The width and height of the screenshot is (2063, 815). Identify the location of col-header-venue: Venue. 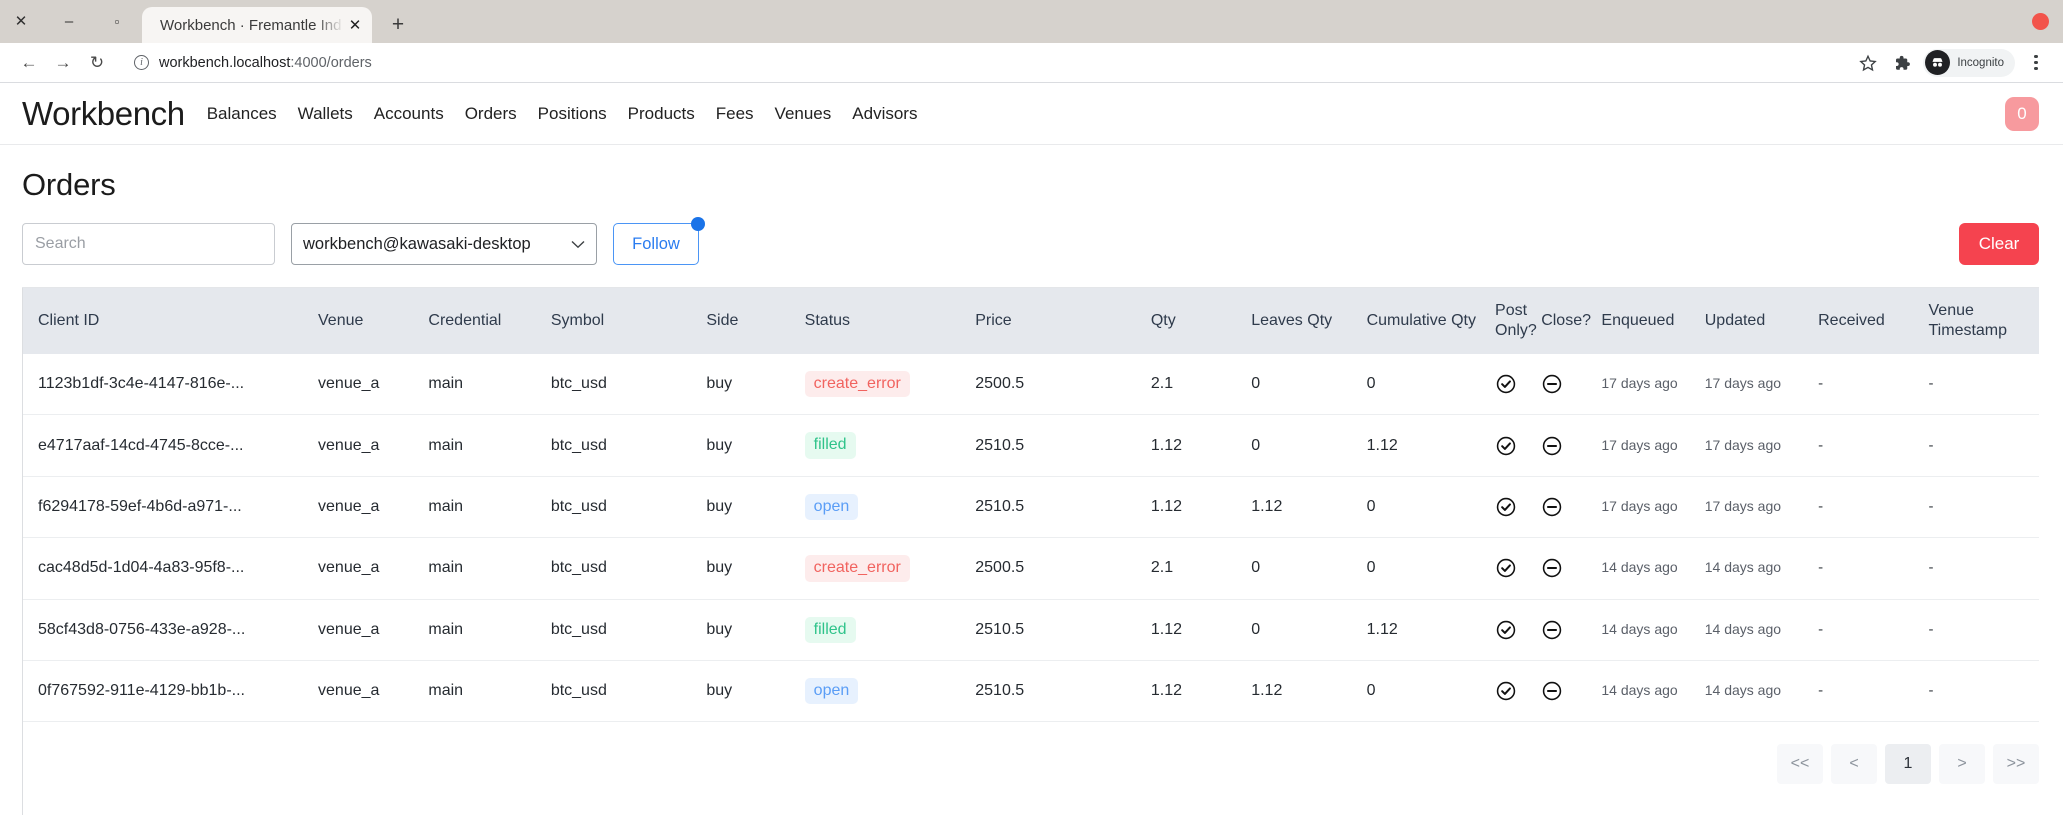
(373, 321).